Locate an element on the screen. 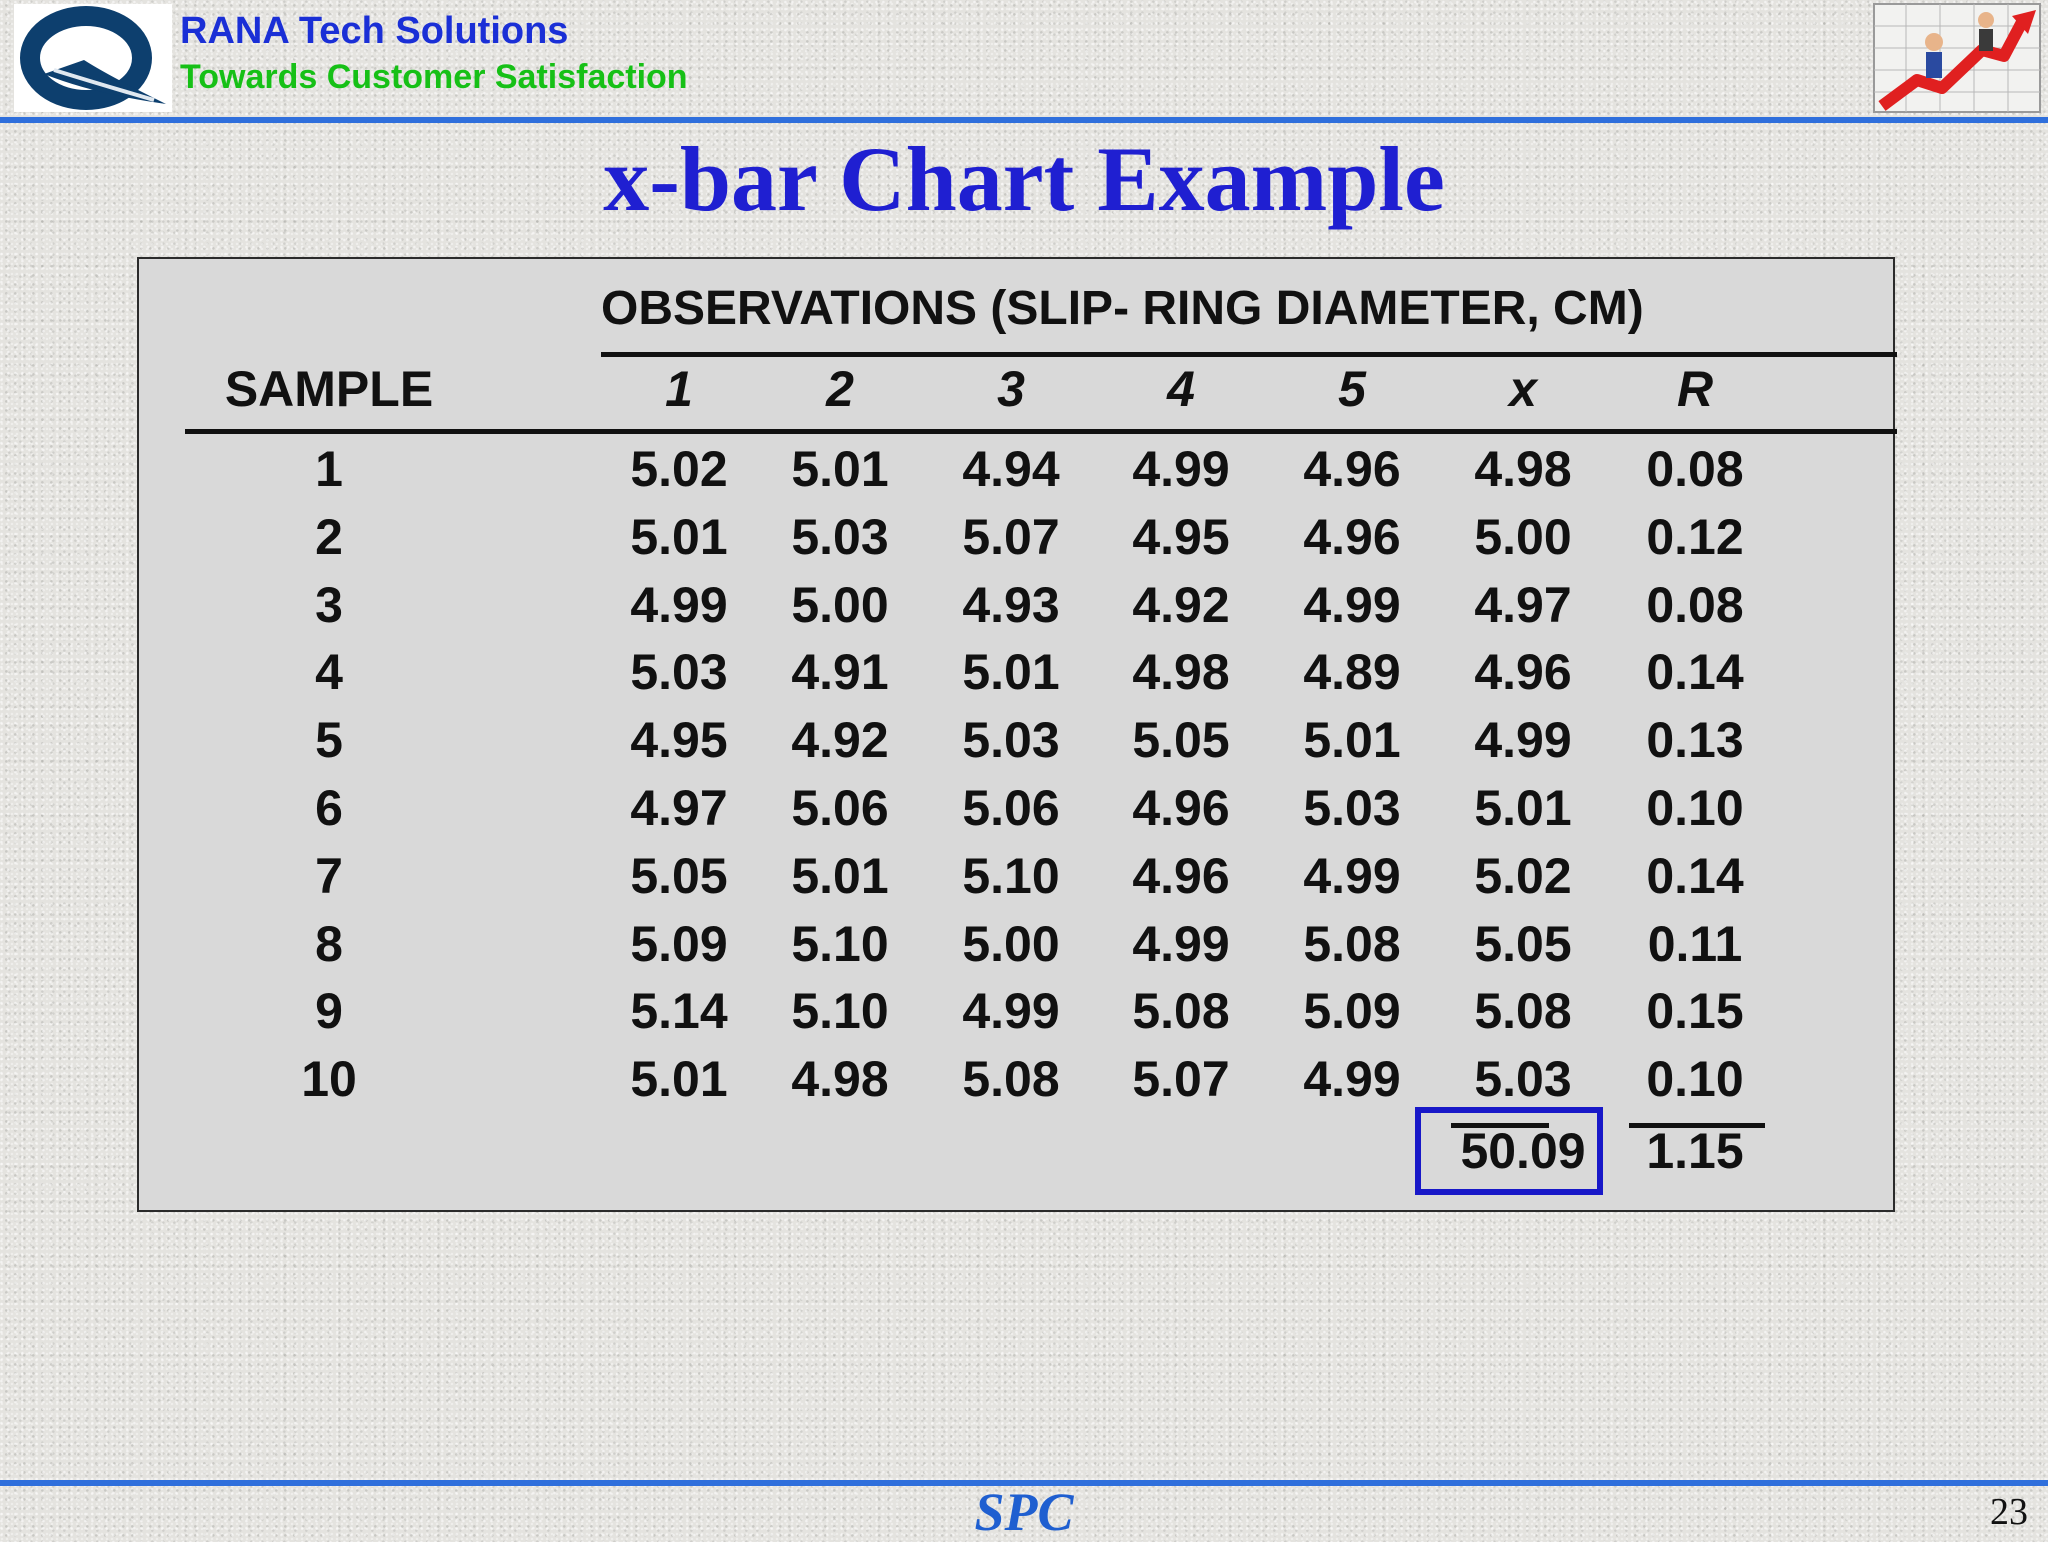  range-cell: 0.11 is located at coordinates (1695, 943).